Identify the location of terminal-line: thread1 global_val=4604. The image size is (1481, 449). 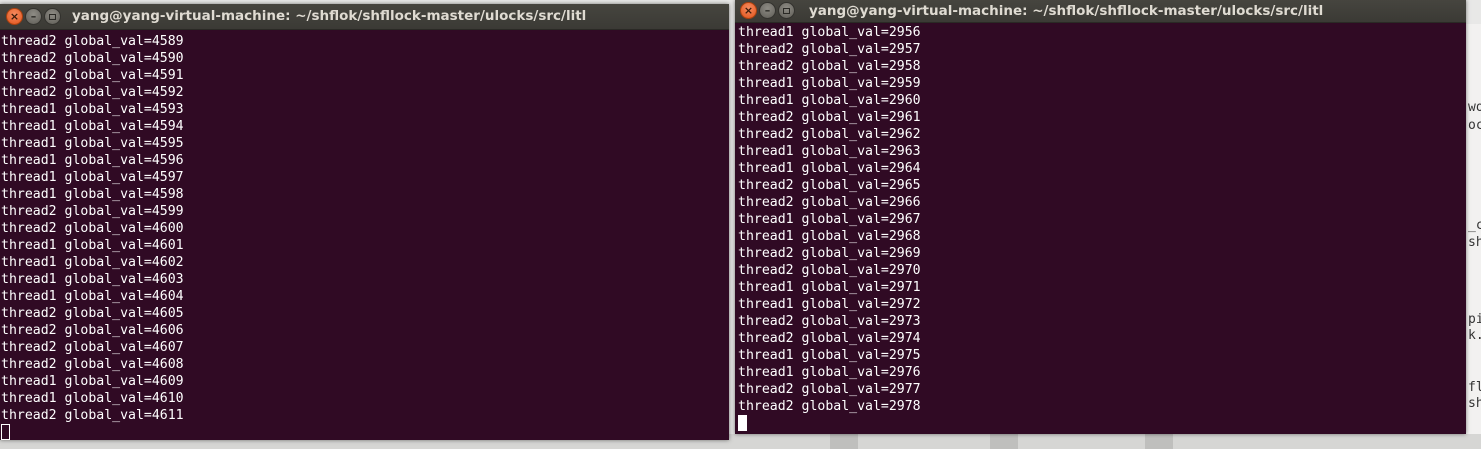
(92, 296).